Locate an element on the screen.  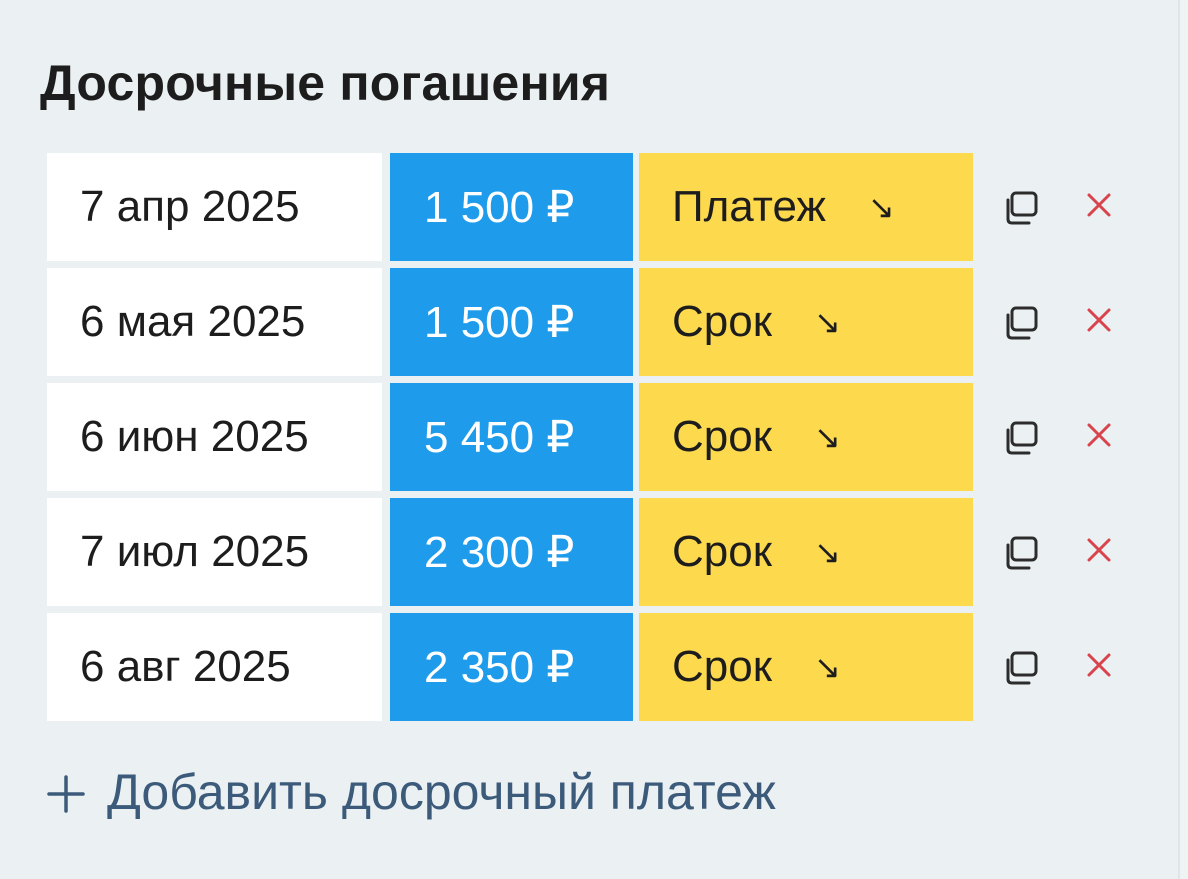
repayment-row: 7 апр 2025 1 500 ₽ Платеж ↘ is located at coordinates (579, 207).